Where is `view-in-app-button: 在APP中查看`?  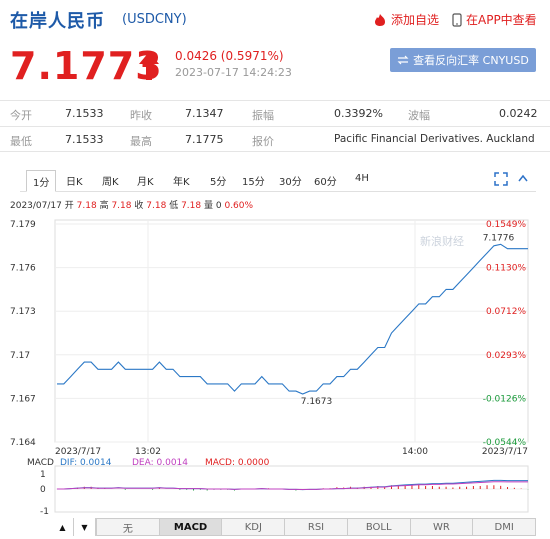
view-in-app-button: 在APP中查看 is located at coordinates (494, 19).